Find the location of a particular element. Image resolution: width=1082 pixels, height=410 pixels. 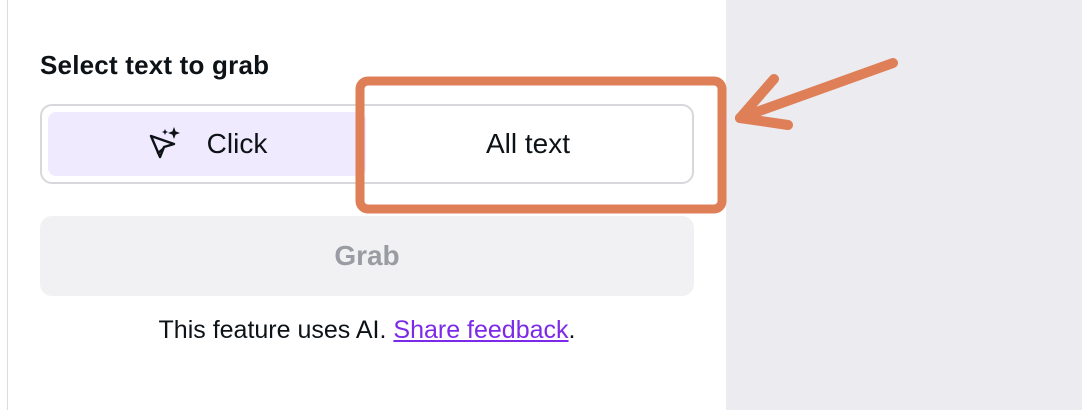

sparkle-cursor-icon is located at coordinates (165, 144).